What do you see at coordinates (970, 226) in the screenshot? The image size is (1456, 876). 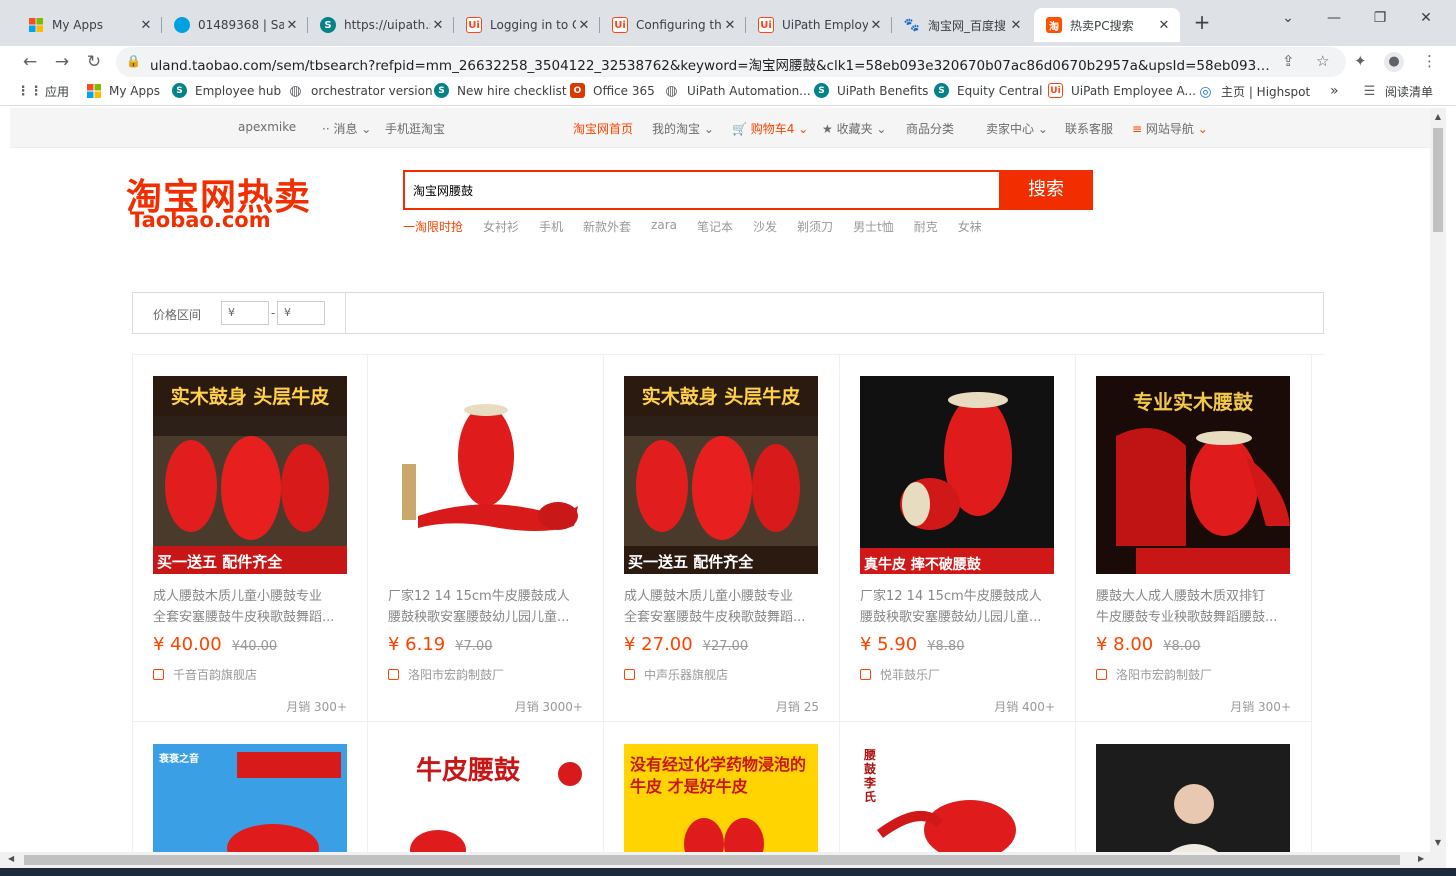 I see `hotword-link: 女袜` at bounding box center [970, 226].